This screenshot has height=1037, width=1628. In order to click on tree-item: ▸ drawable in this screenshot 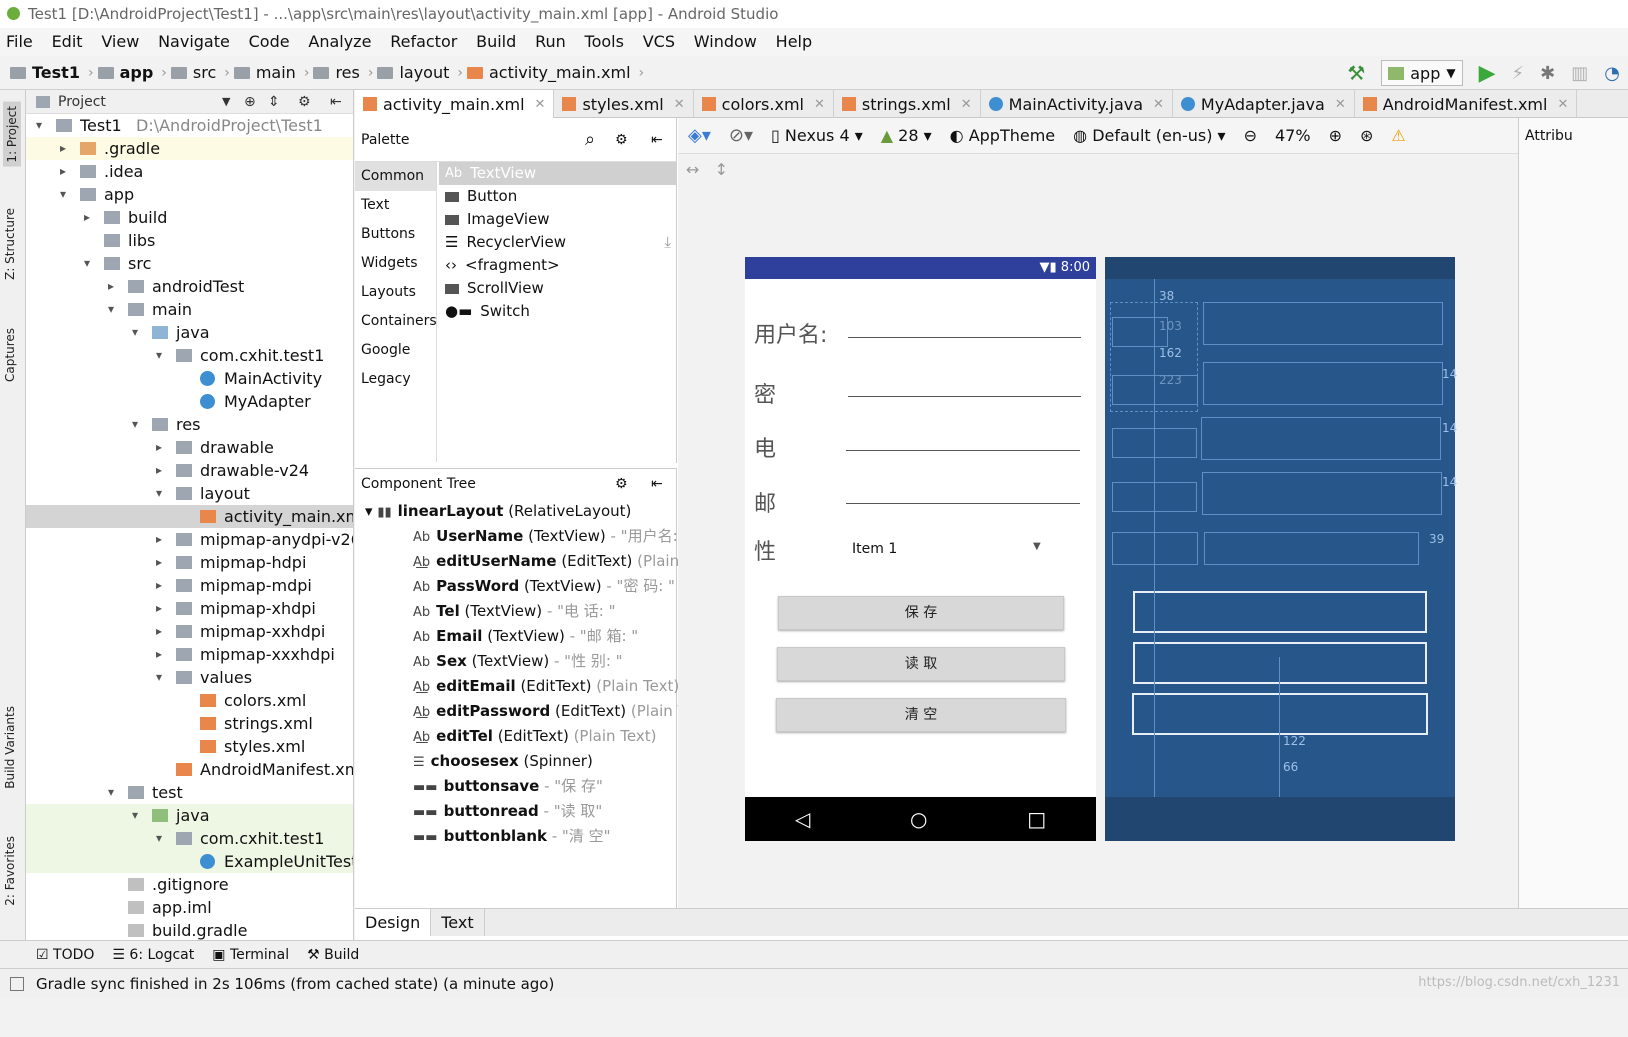, I will do `click(189, 447)`.